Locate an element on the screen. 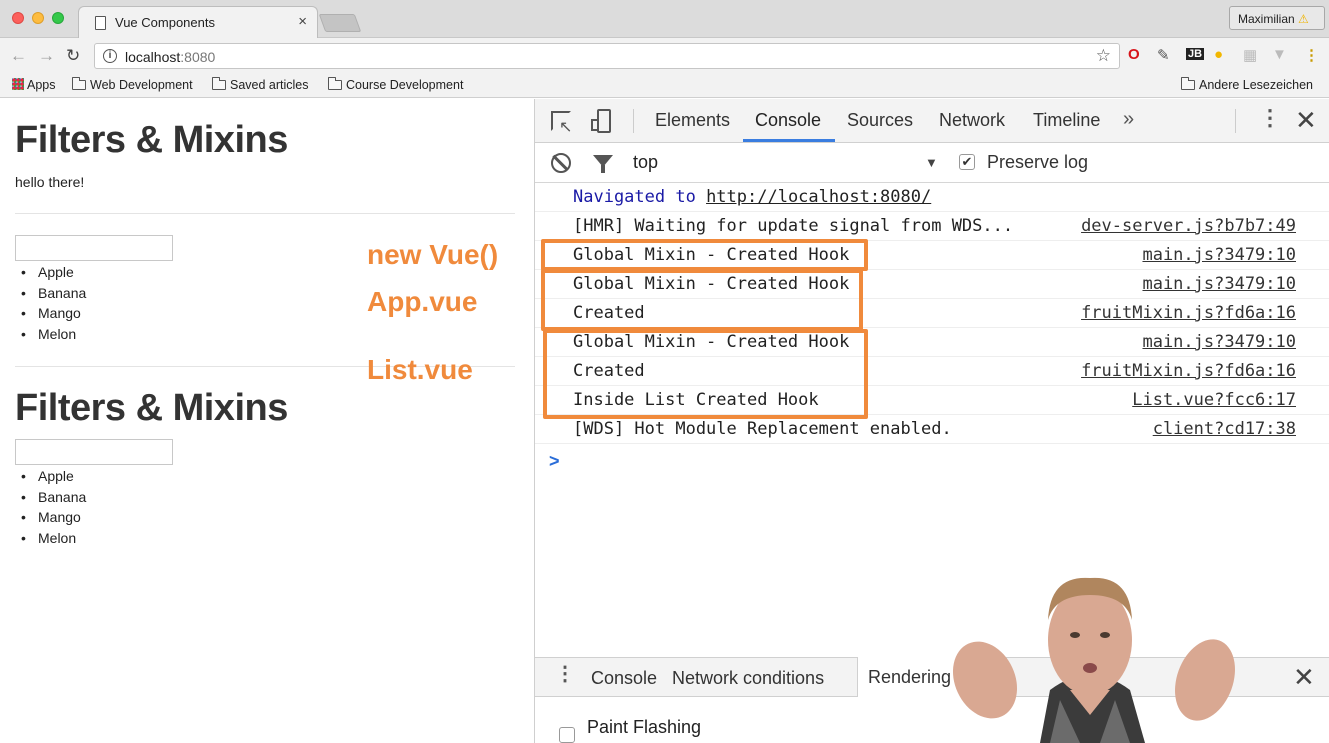 The image size is (1329, 743). new-tab-button is located at coordinates (340, 23).